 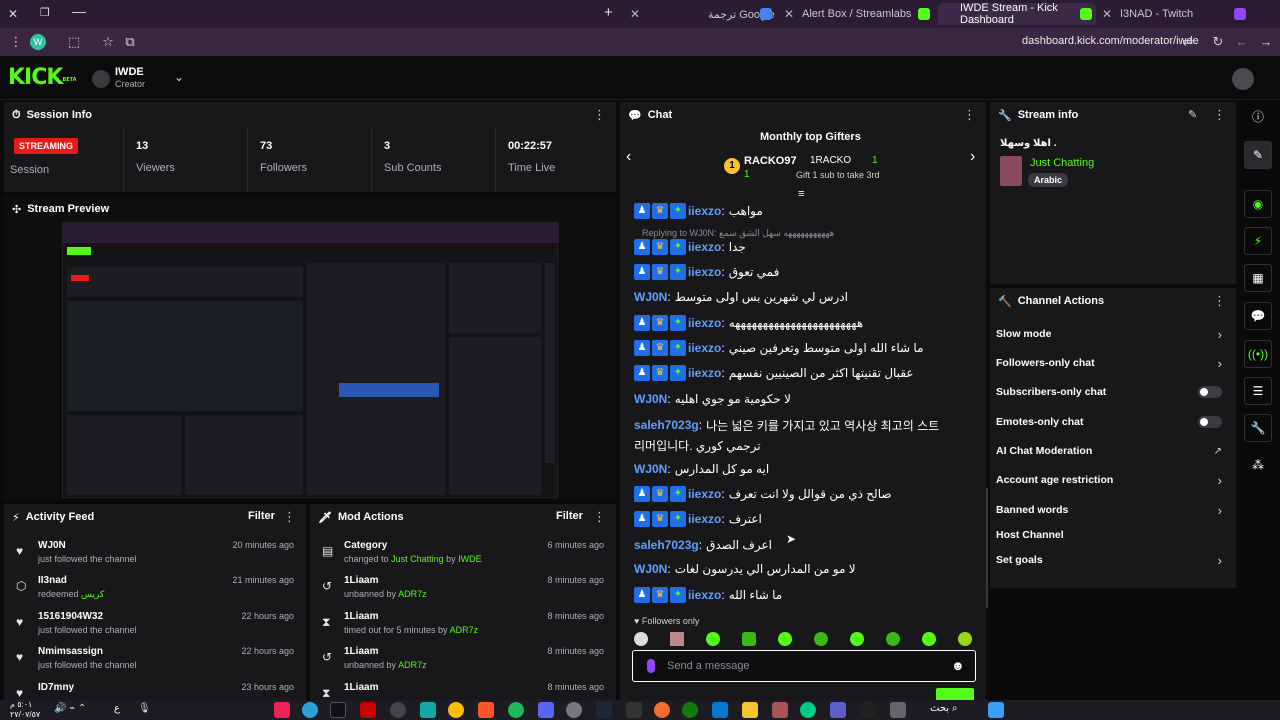 I want to click on tab-streamlabs: ✕ Alert Box / Streamlabs, so click(x=858, y=14).